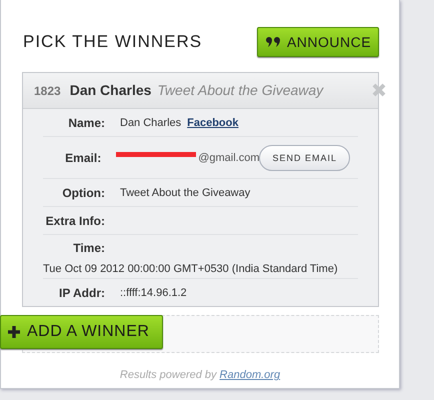  What do you see at coordinates (379, 90) in the screenshot?
I see `close-icon` at bounding box center [379, 90].